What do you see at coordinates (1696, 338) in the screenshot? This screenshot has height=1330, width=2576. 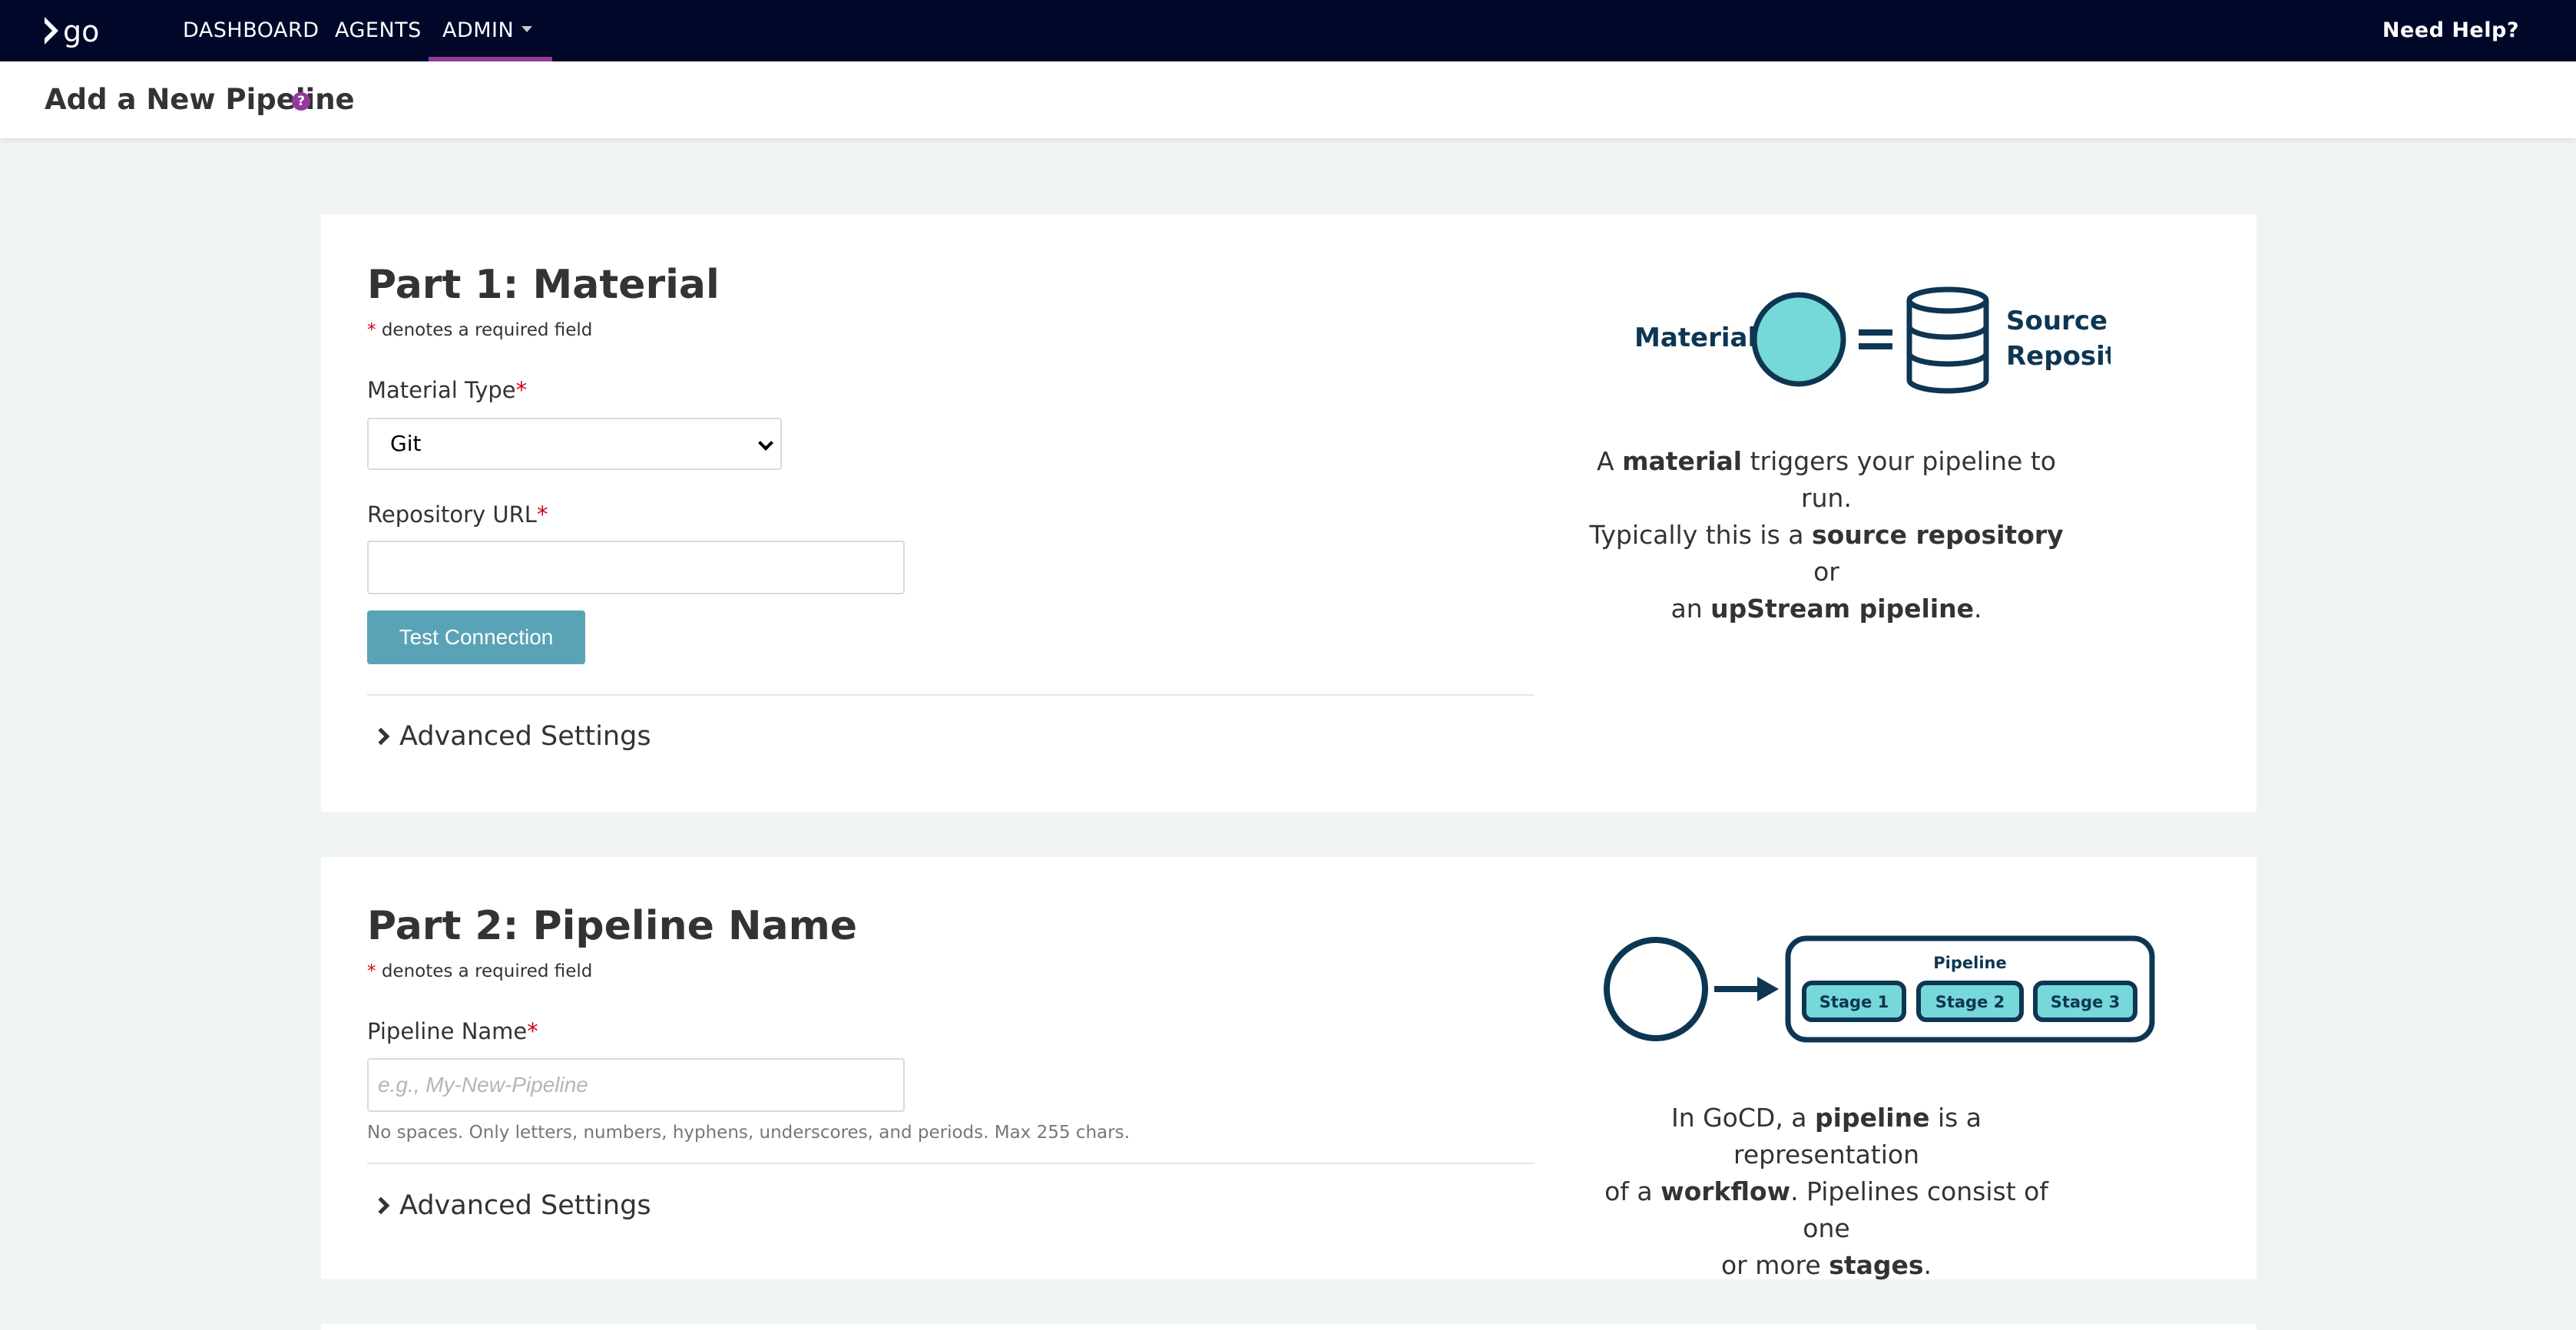 I see `material-diagram-label: Material` at bounding box center [1696, 338].